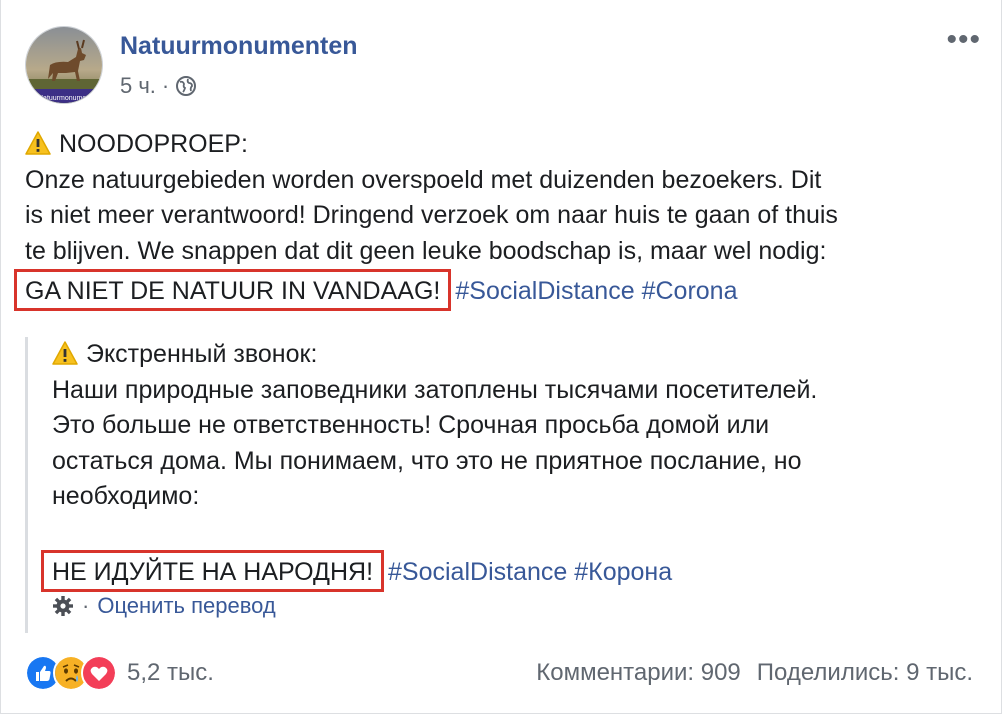  I want to click on post-highlight: GA NIET DE NATUUR IN VANDAAG!, so click(233, 291).